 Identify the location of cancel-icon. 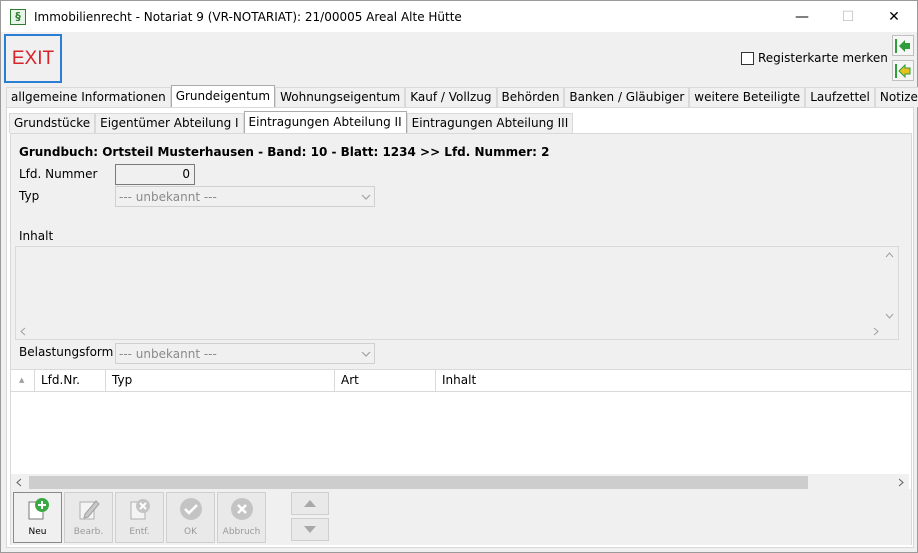
(241, 509).